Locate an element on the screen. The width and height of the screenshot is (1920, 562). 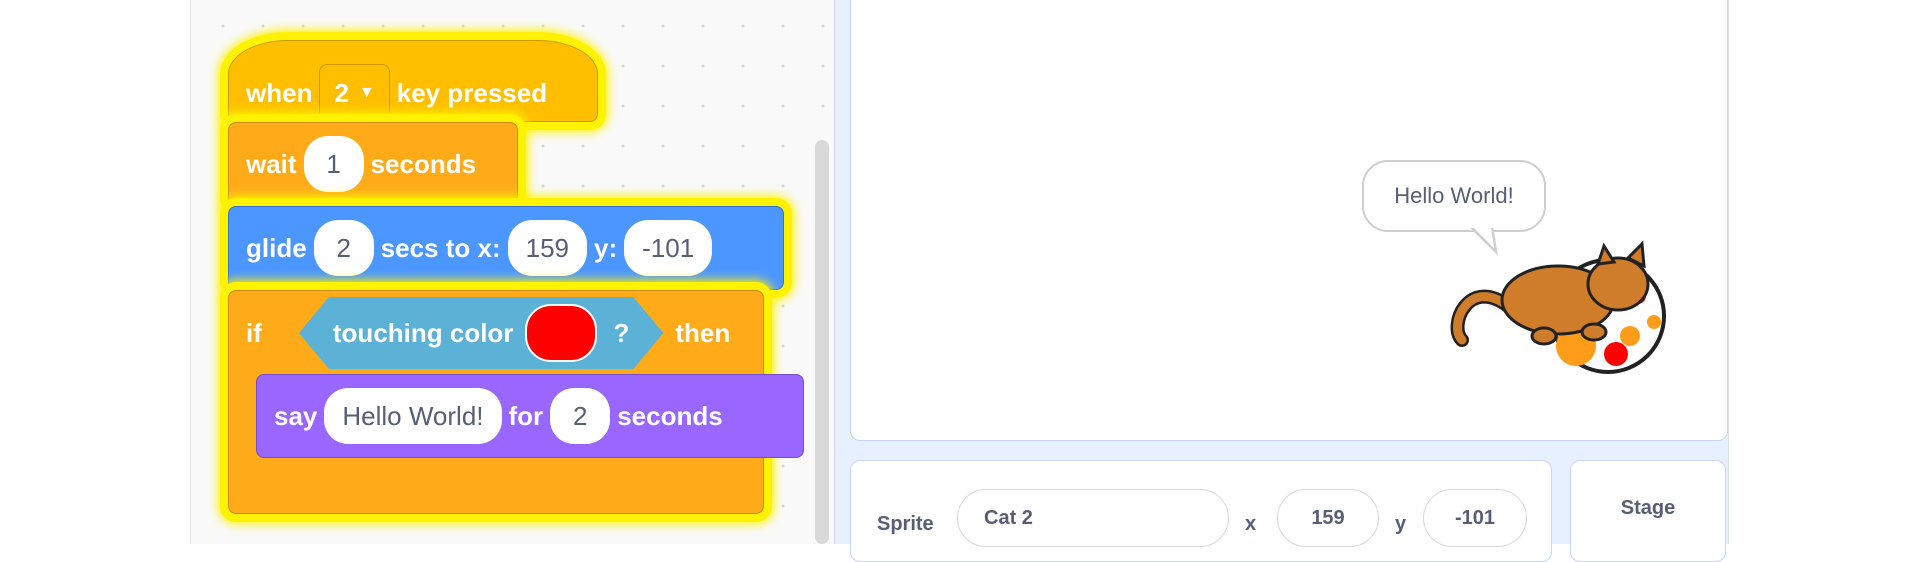
if-label: if is located at coordinates (254, 332).